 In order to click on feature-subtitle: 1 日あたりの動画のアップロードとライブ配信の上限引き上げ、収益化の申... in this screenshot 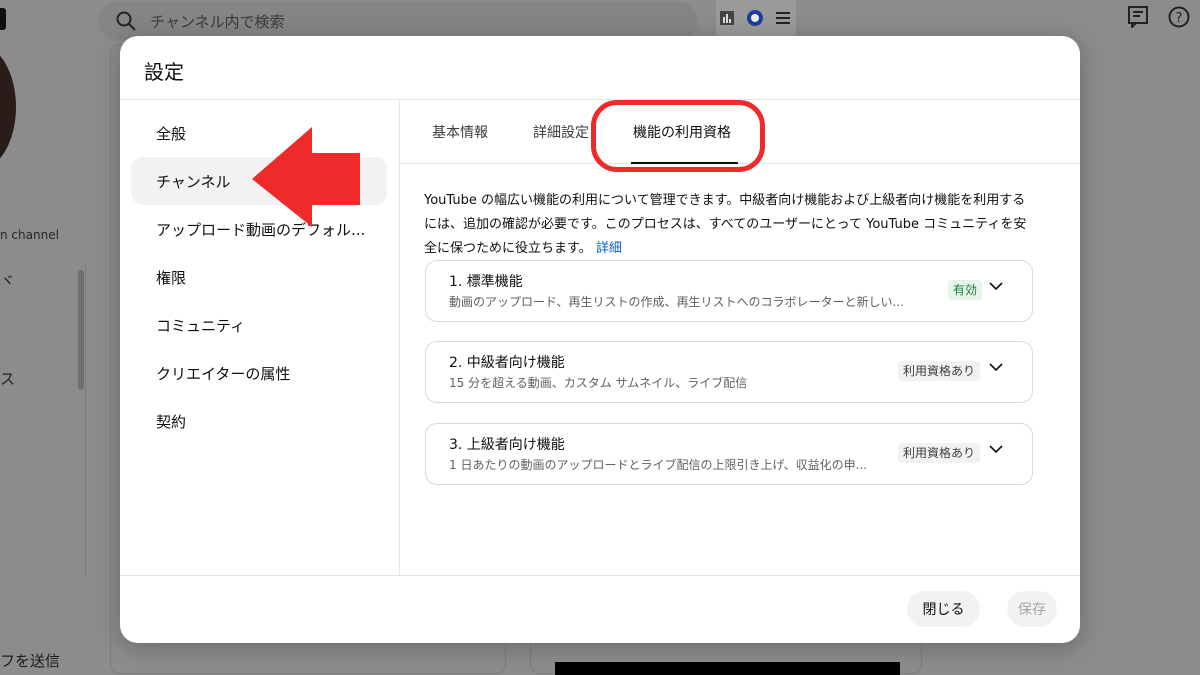, I will do `click(658, 465)`.